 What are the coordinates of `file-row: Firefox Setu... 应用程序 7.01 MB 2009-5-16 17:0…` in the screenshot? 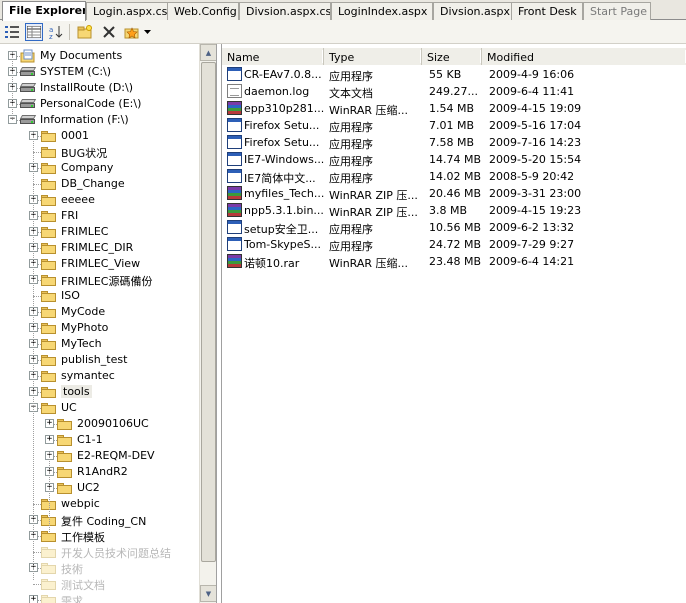 It's located at (454, 125).